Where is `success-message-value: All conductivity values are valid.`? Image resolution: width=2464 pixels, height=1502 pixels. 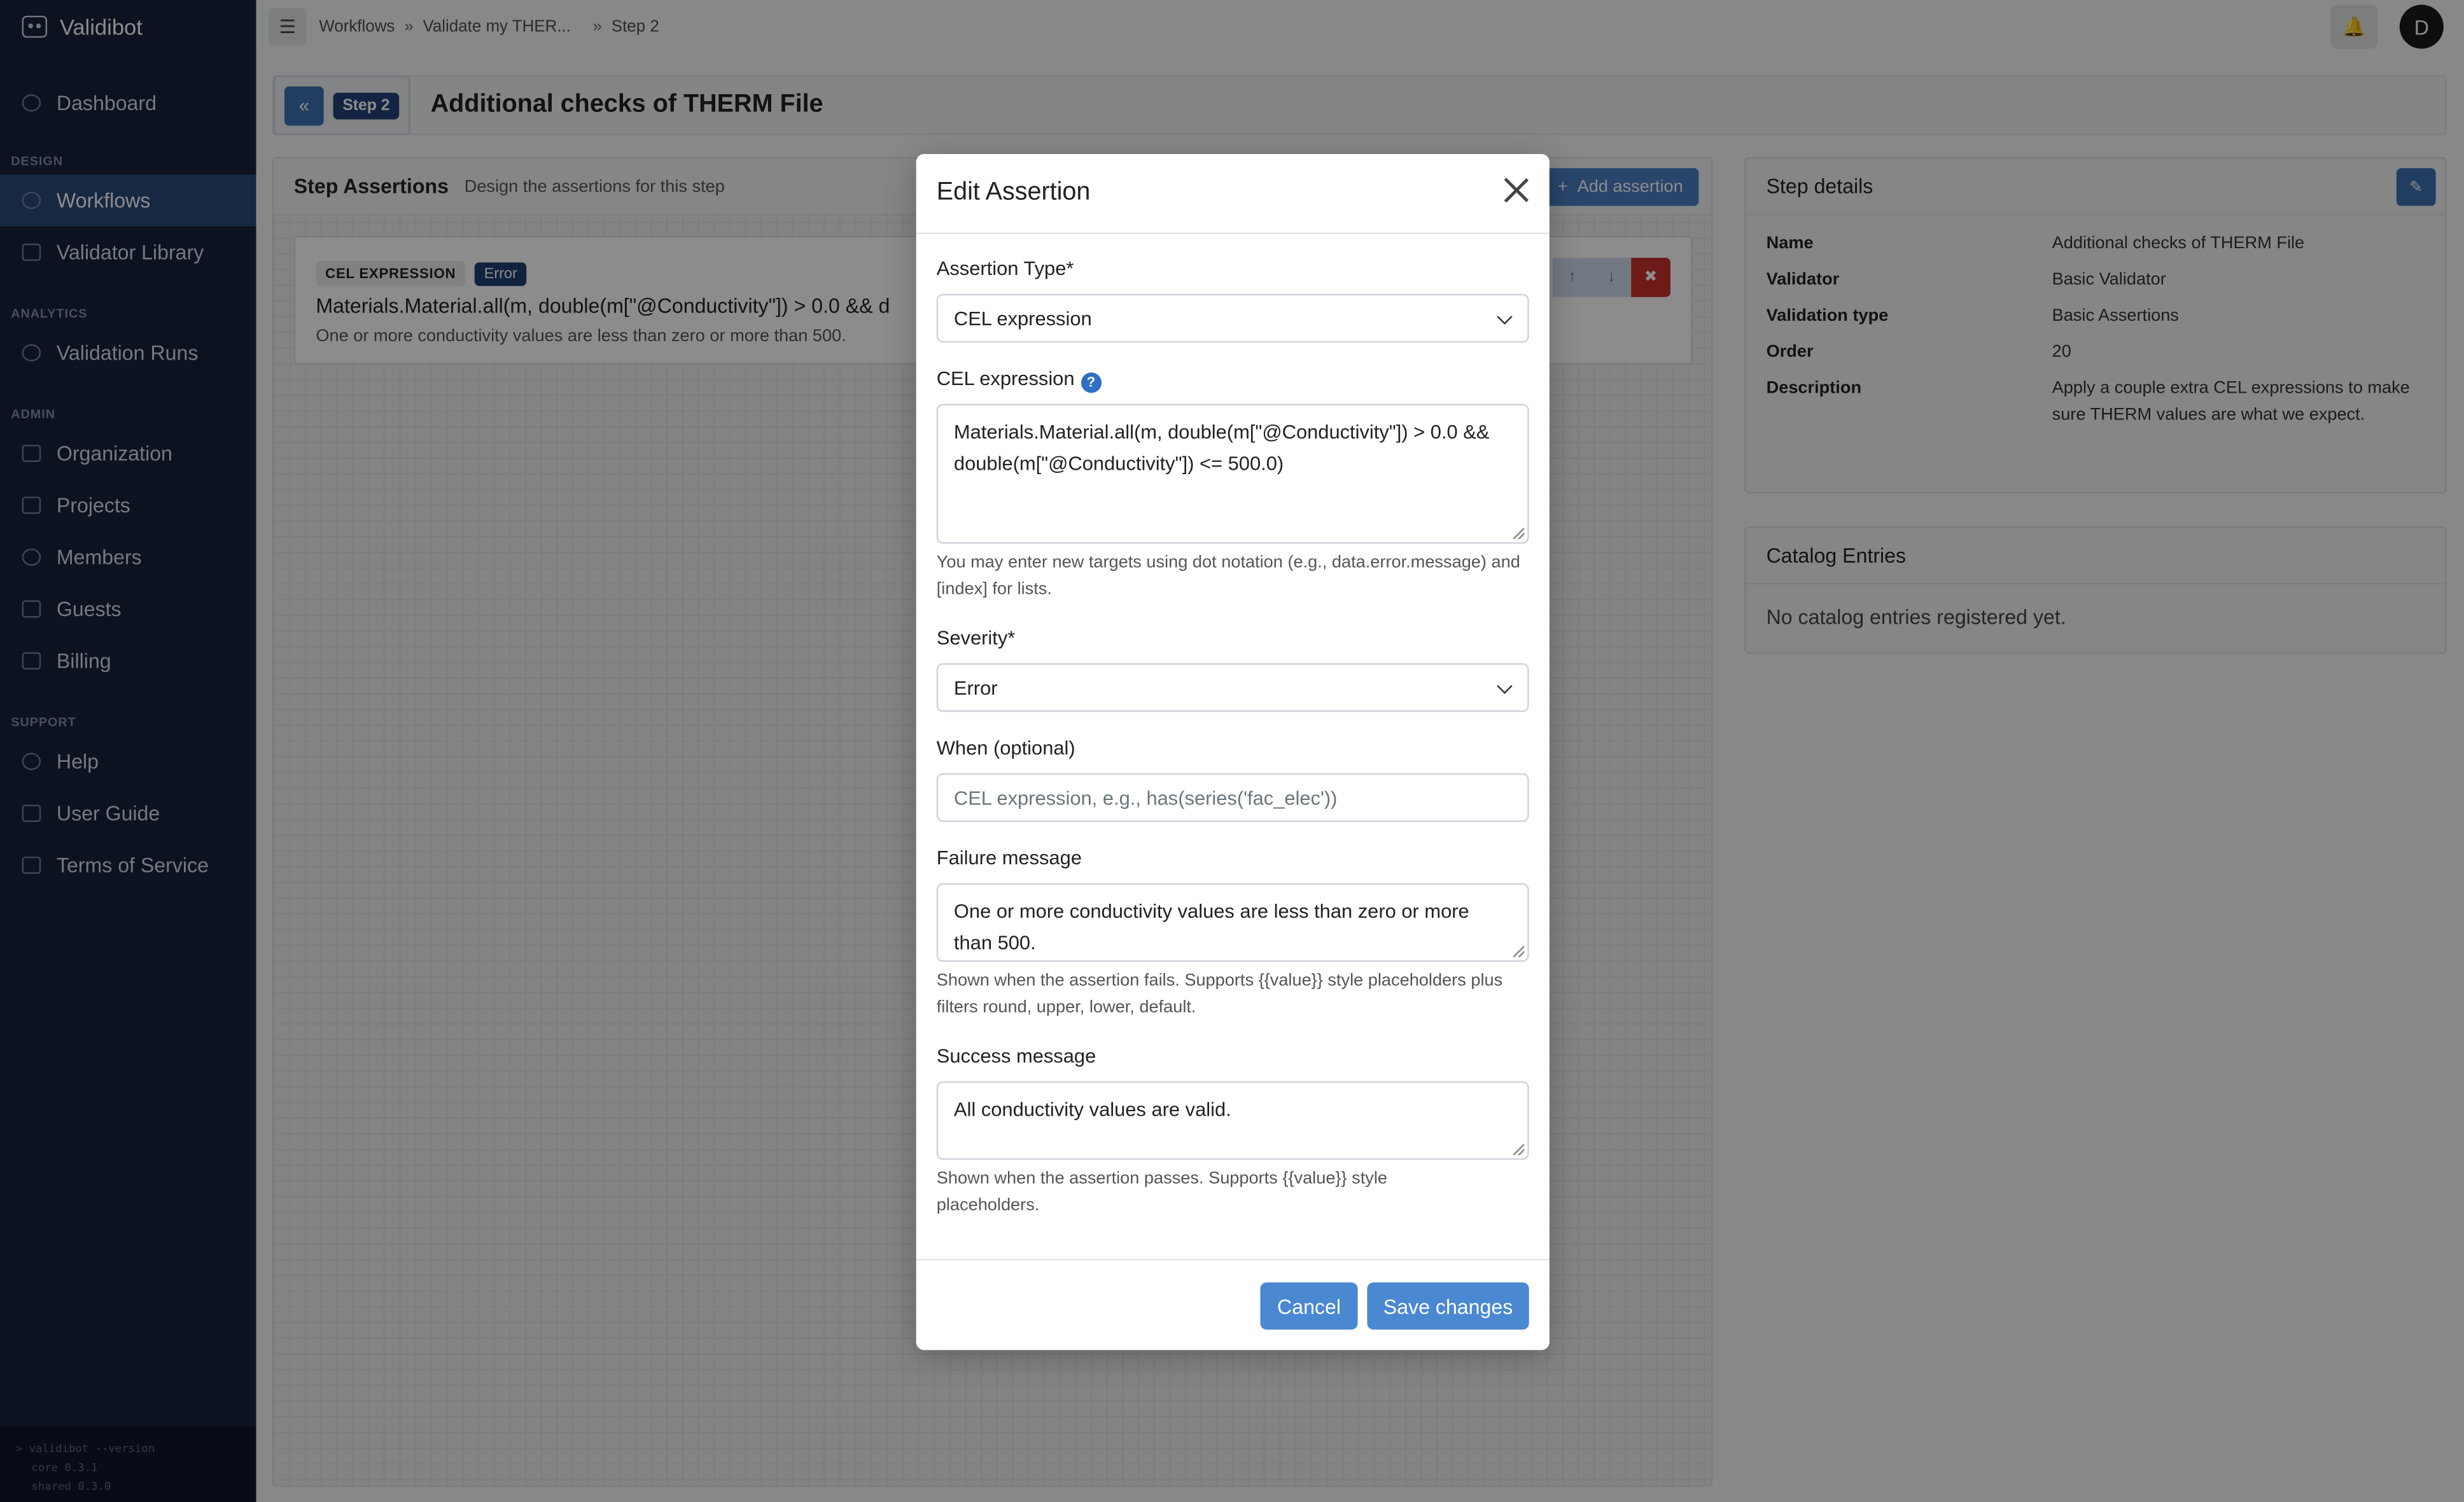 success-message-value: All conductivity values are valid. is located at coordinates (1092, 1109).